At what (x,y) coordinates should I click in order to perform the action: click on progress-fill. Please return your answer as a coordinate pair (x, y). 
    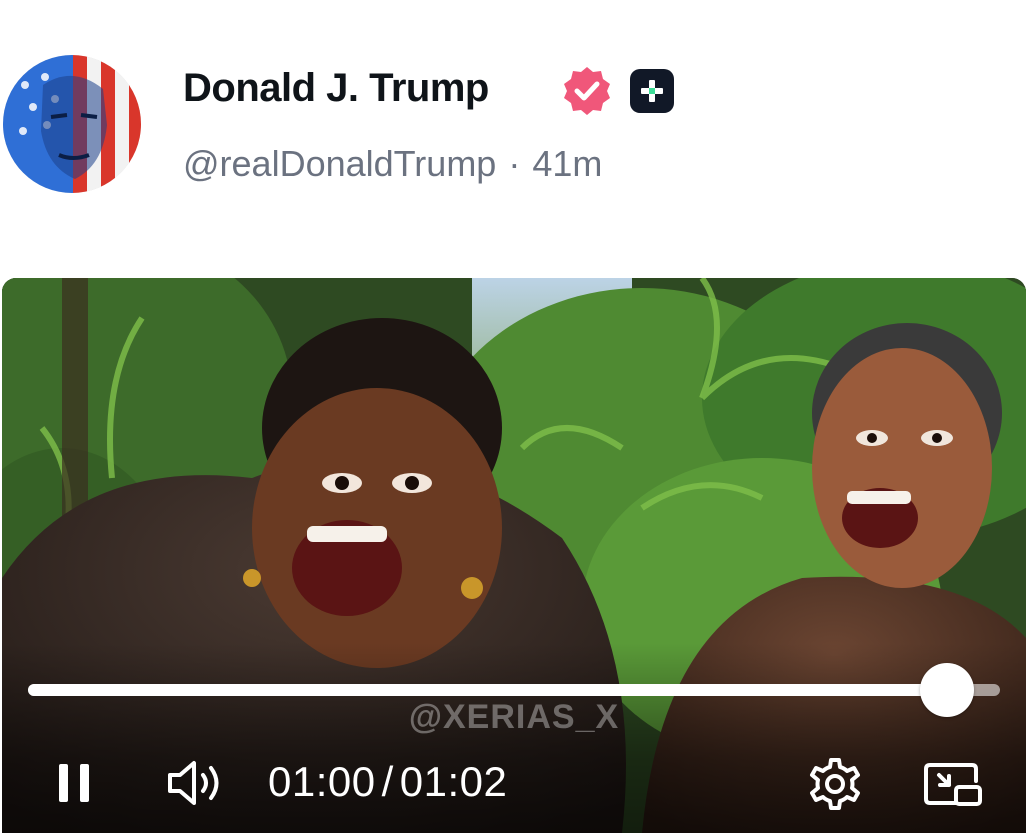
    Looking at the image, I should click on (487, 690).